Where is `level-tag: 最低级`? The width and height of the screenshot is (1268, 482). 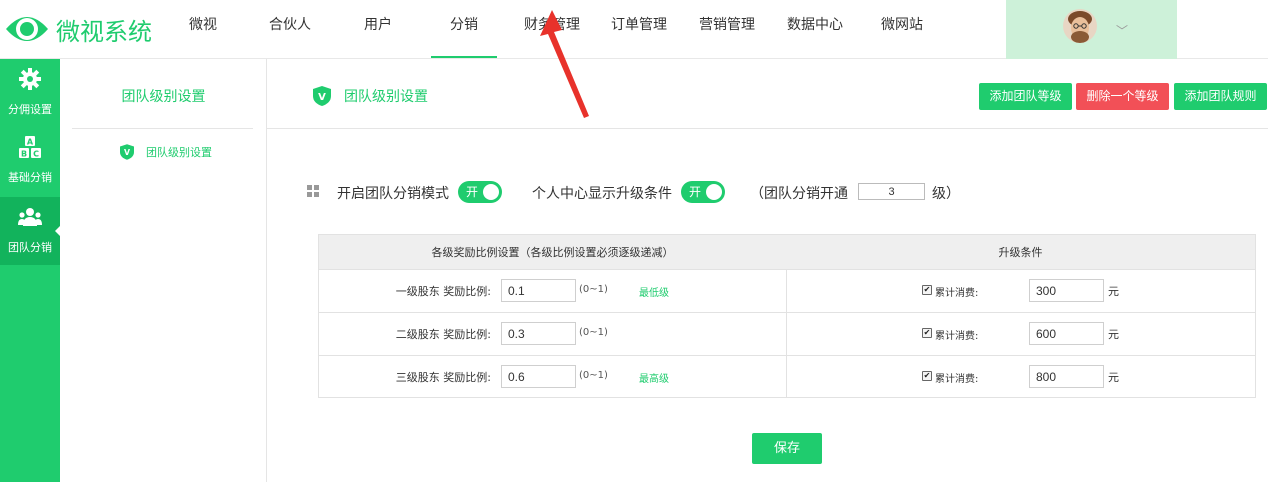 level-tag: 最低级 is located at coordinates (654, 293).